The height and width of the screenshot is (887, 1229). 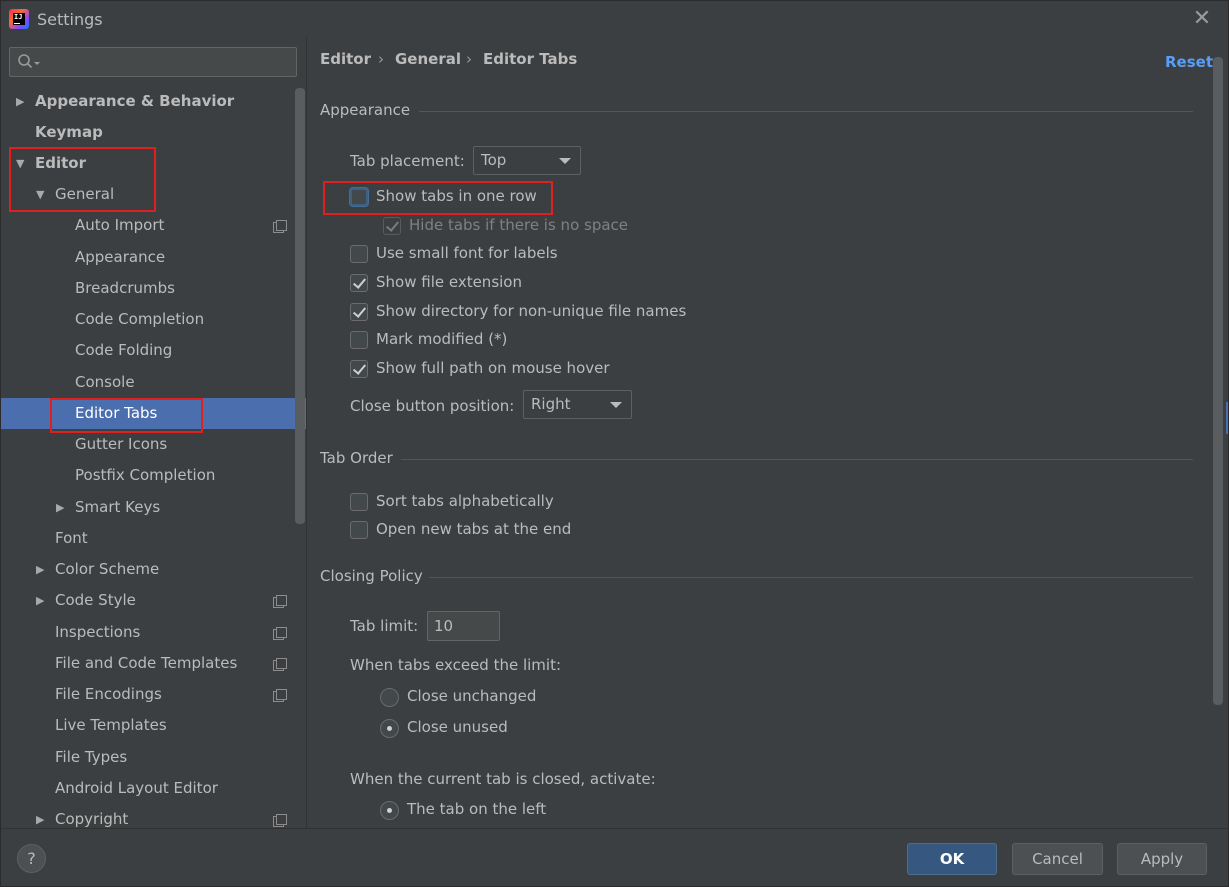 I want to click on sidebar-item-appearance-behavior: ▶ Appearance & Behavior, so click(x=148, y=101).